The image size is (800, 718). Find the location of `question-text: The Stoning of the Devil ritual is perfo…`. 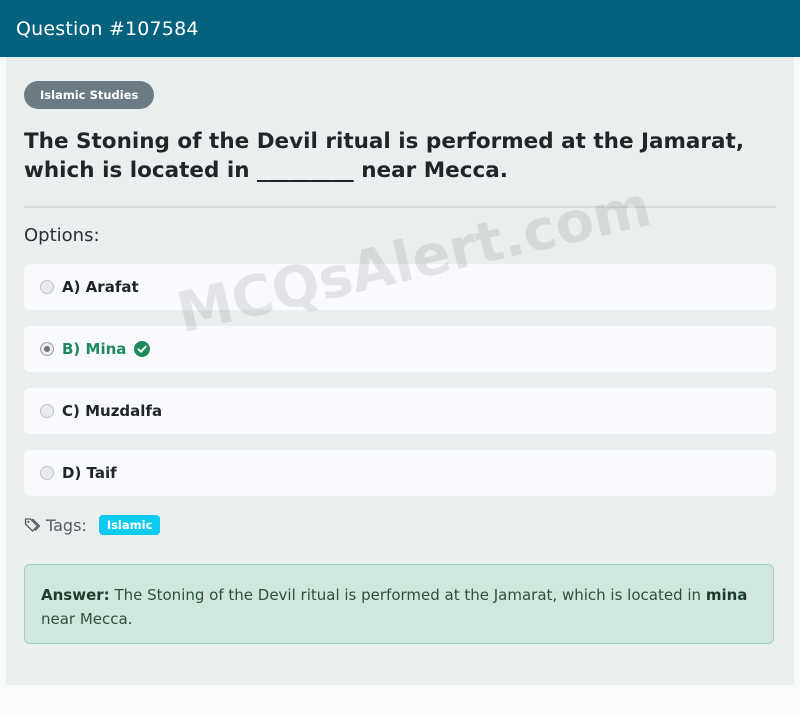

question-text: The Stoning of the Devil ritual is perfo… is located at coordinates (384, 156).